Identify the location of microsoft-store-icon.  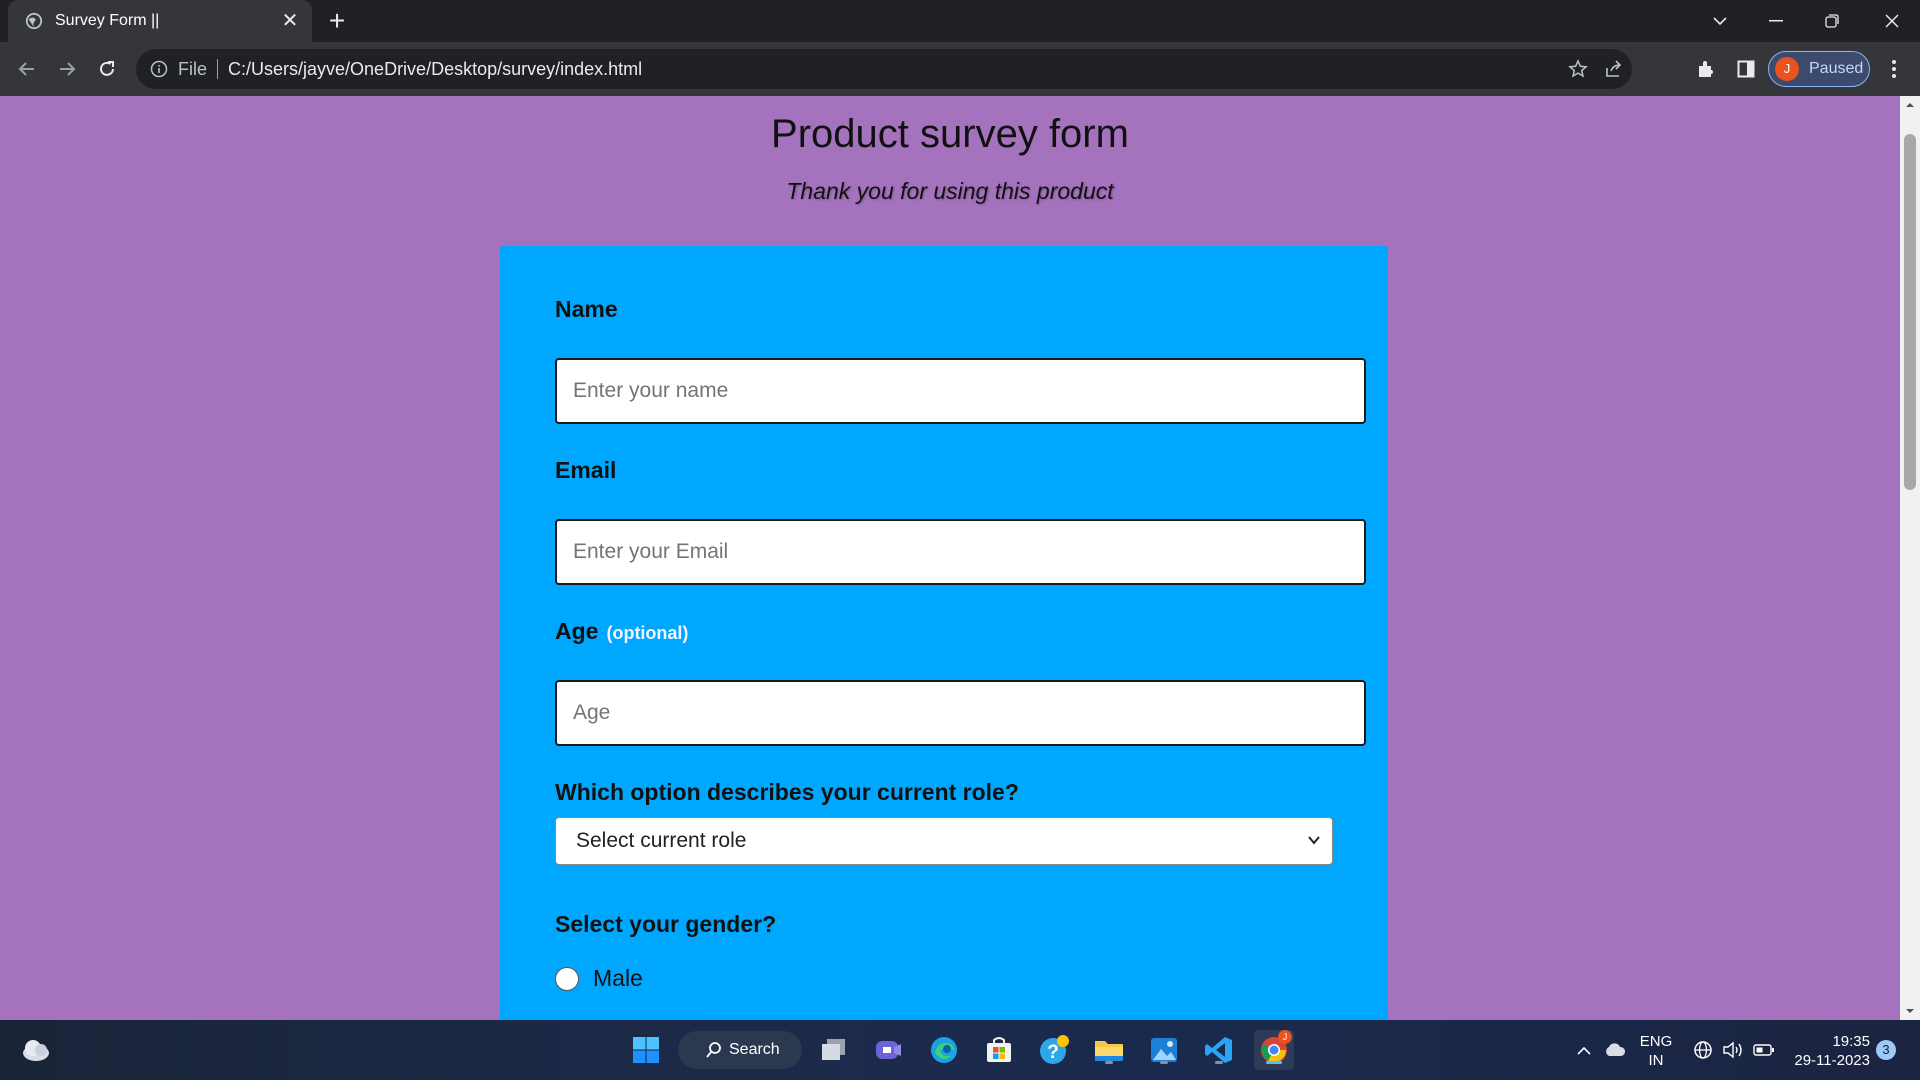
(999, 1050).